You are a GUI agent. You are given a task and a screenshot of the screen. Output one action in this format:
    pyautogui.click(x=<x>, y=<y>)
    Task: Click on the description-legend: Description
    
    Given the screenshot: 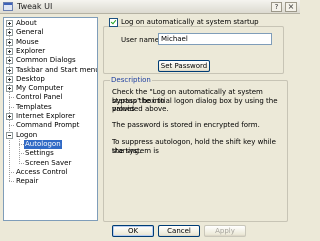 What is the action you would take?
    pyautogui.click(x=131, y=80)
    